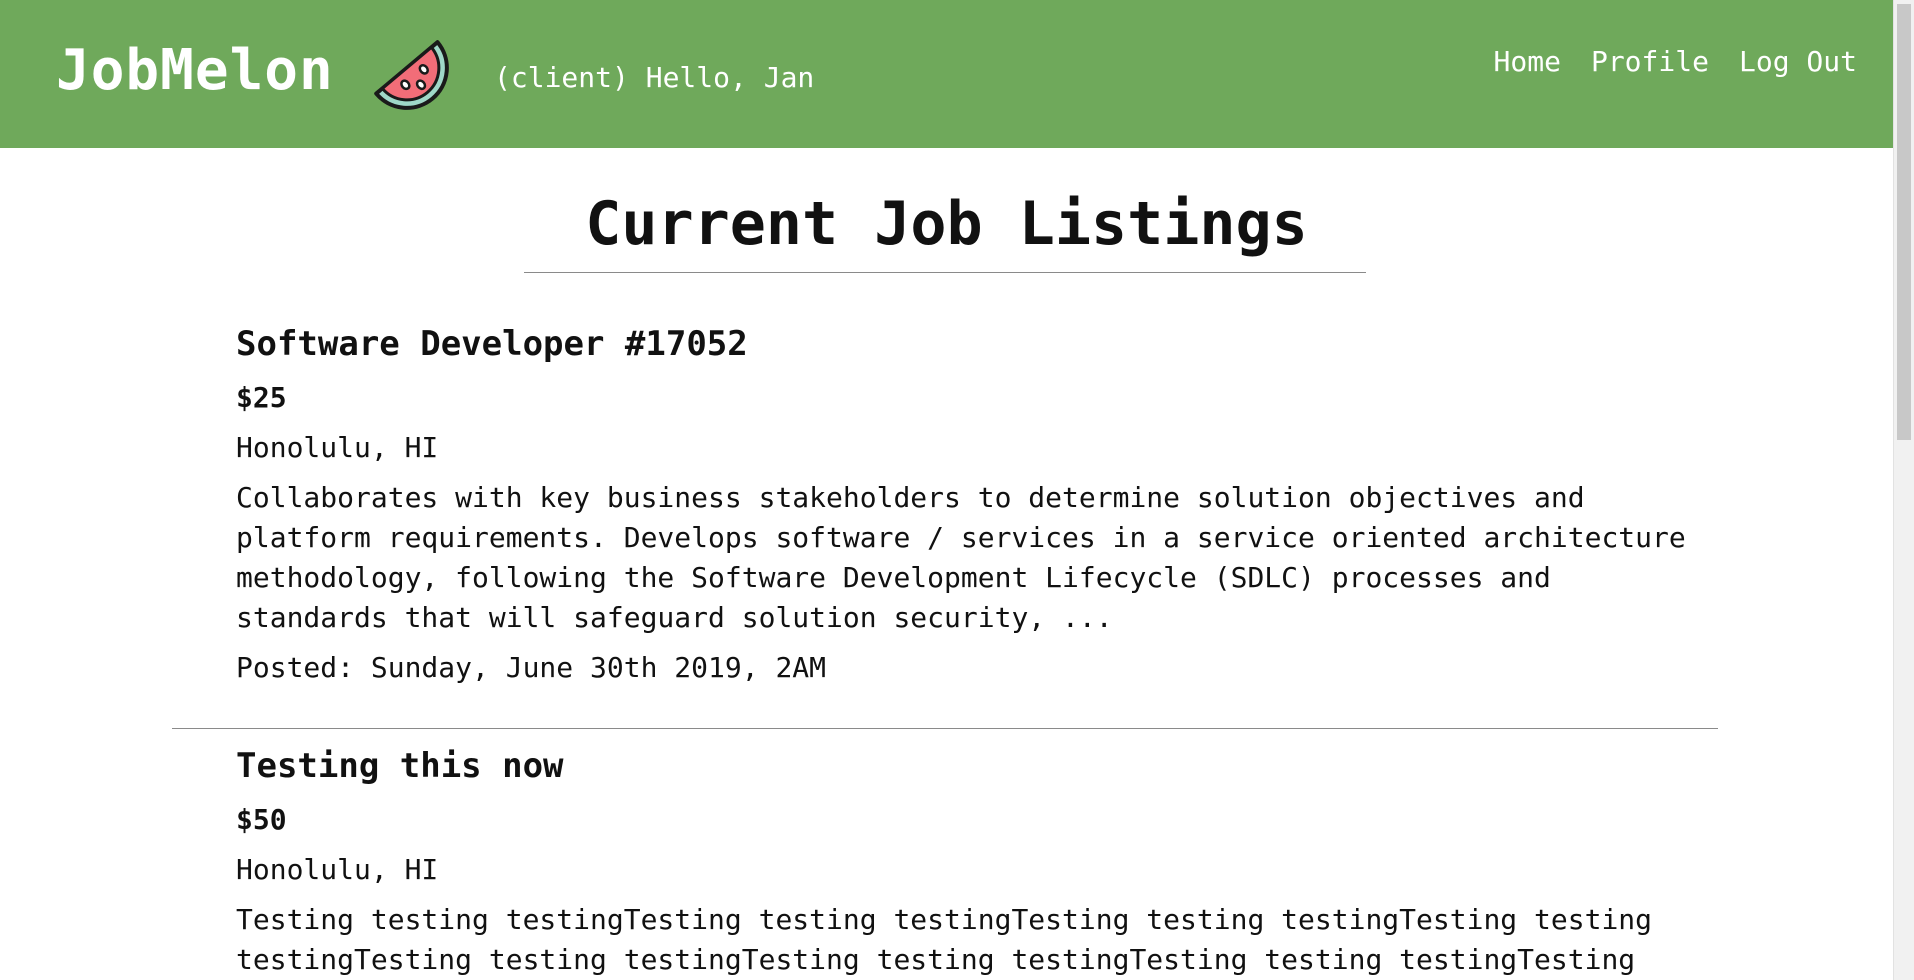  What do you see at coordinates (946, 224) in the screenshot?
I see `page-title: Current Job Listings` at bounding box center [946, 224].